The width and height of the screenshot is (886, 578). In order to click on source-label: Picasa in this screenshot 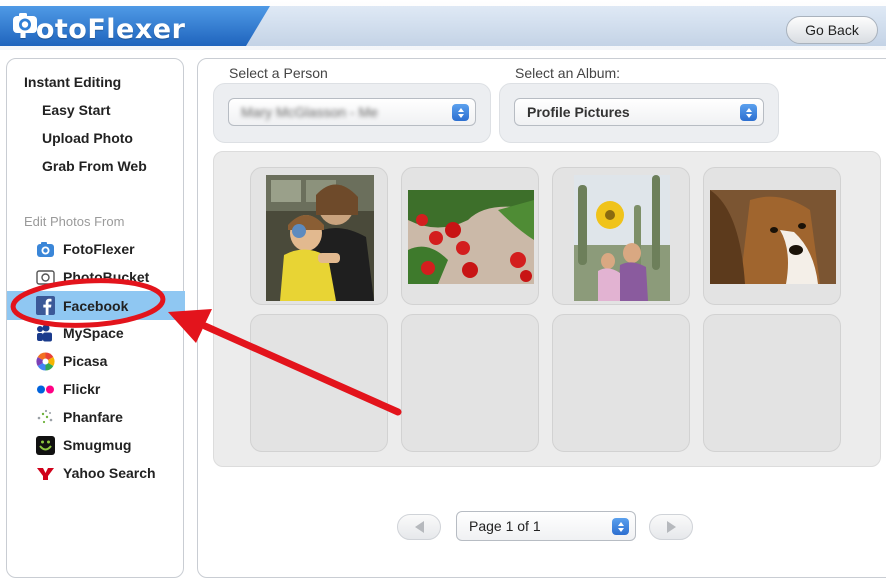, I will do `click(85, 361)`.